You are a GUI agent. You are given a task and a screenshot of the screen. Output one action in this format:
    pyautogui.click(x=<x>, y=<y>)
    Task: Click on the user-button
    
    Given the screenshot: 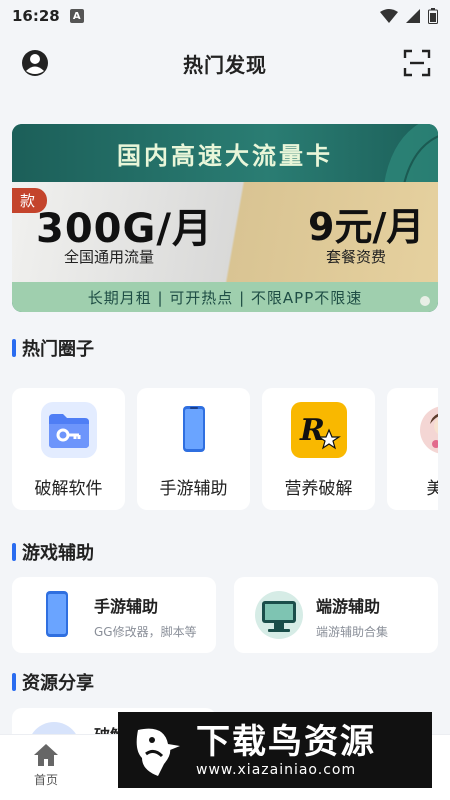 What is the action you would take?
    pyautogui.click(x=35, y=63)
    